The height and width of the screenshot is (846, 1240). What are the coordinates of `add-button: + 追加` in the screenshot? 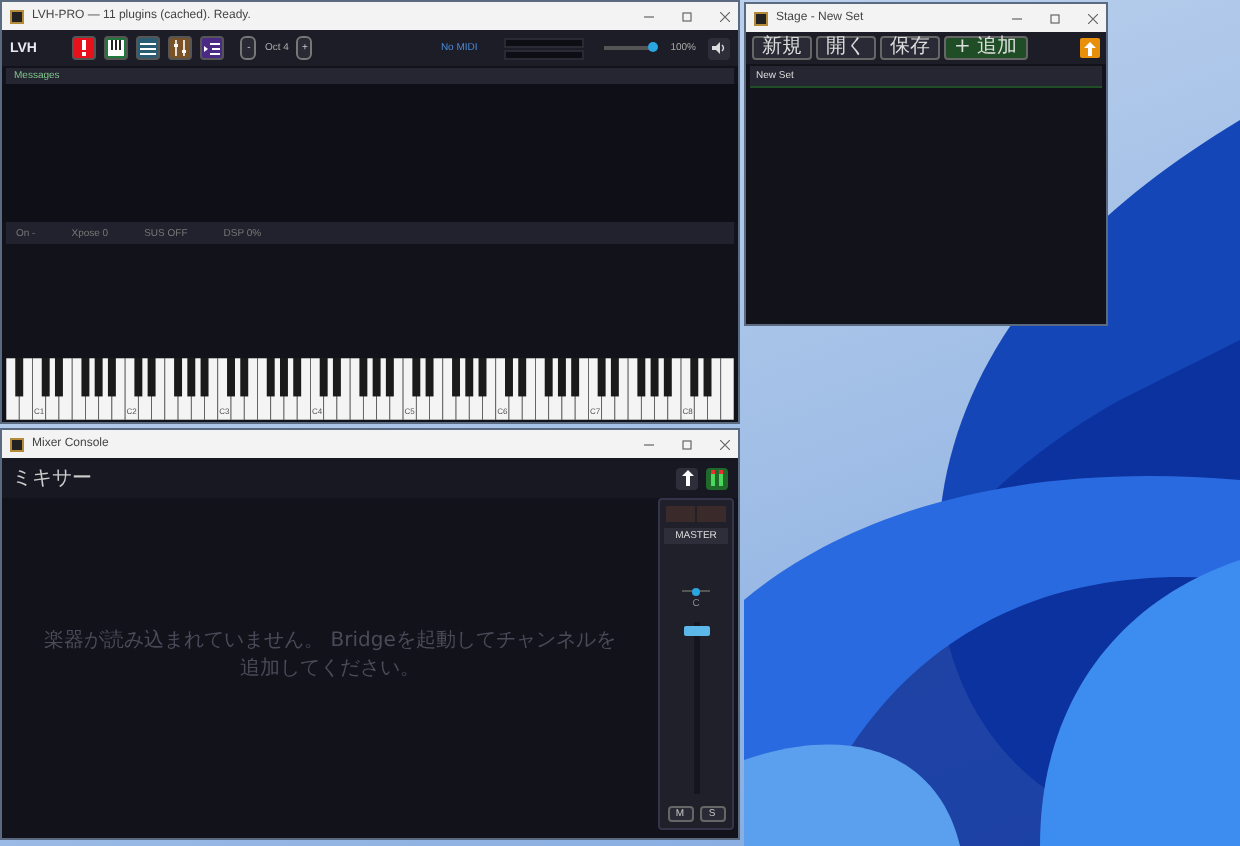 It's located at (986, 48).